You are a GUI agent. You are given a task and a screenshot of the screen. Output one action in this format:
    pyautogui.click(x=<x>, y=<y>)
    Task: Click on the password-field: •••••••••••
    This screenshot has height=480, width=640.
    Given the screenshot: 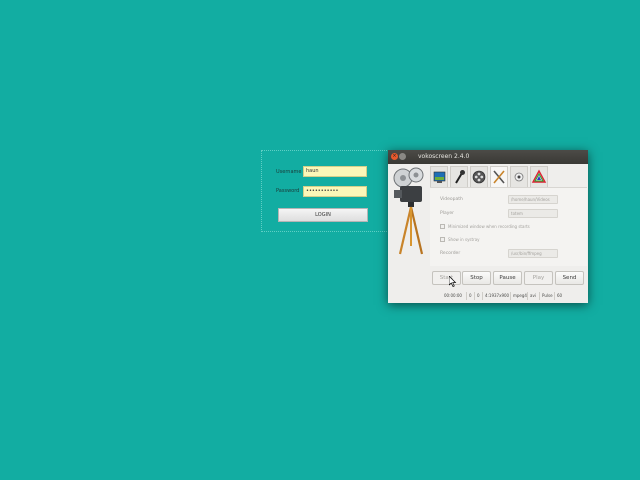 What is the action you would take?
    pyautogui.click(x=335, y=191)
    